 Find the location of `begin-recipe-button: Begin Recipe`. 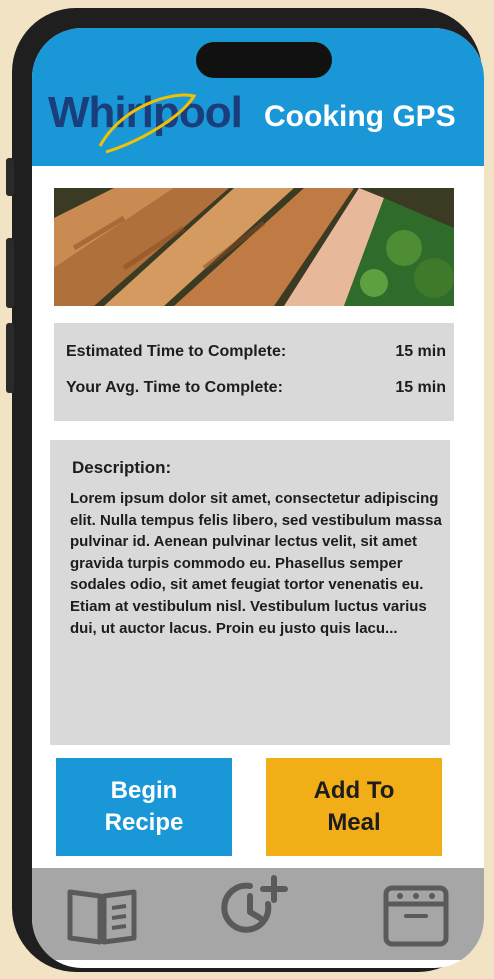

begin-recipe-button: Begin Recipe is located at coordinates (144, 807).